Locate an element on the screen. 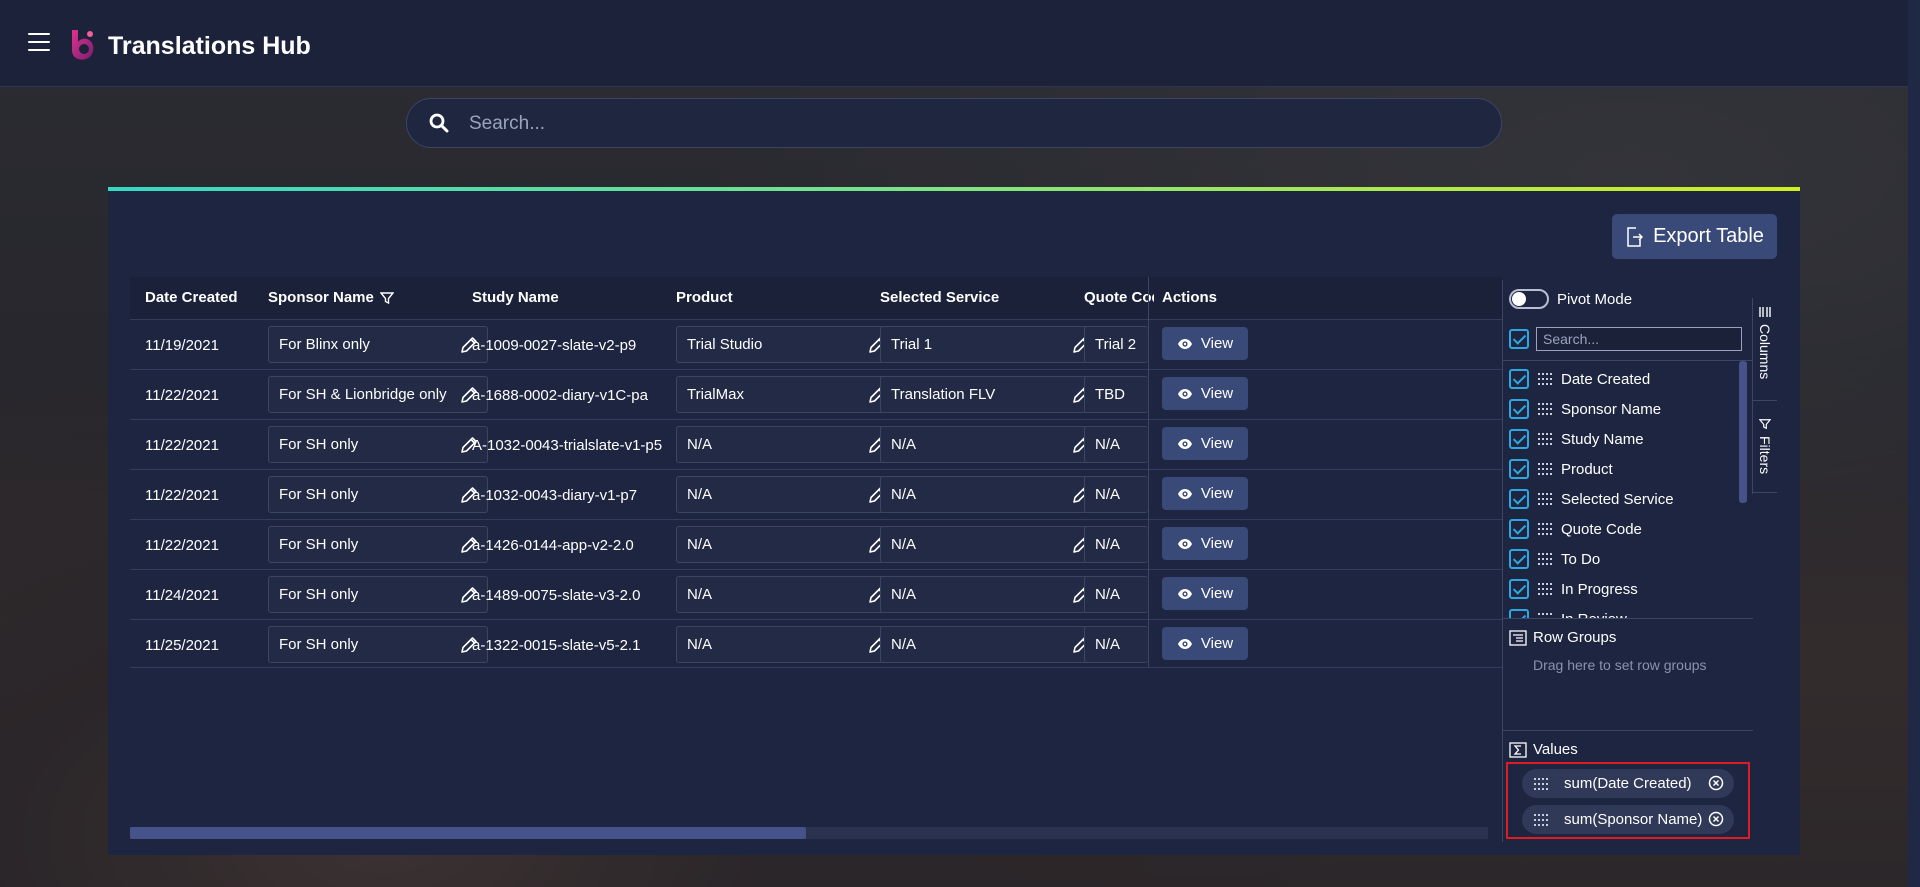 The image size is (1920, 887). column-list-item: Date Created is located at coordinates (1579, 379).